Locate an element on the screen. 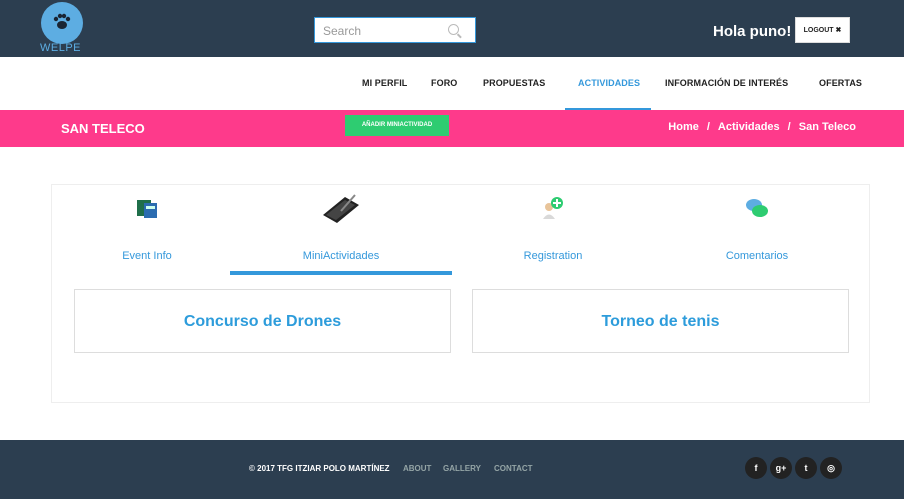 Image resolution: width=904 pixels, height=499 pixels. top-bar: WELPE Search Hola puno! LOGOUT ✖ is located at coordinates (452, 28).